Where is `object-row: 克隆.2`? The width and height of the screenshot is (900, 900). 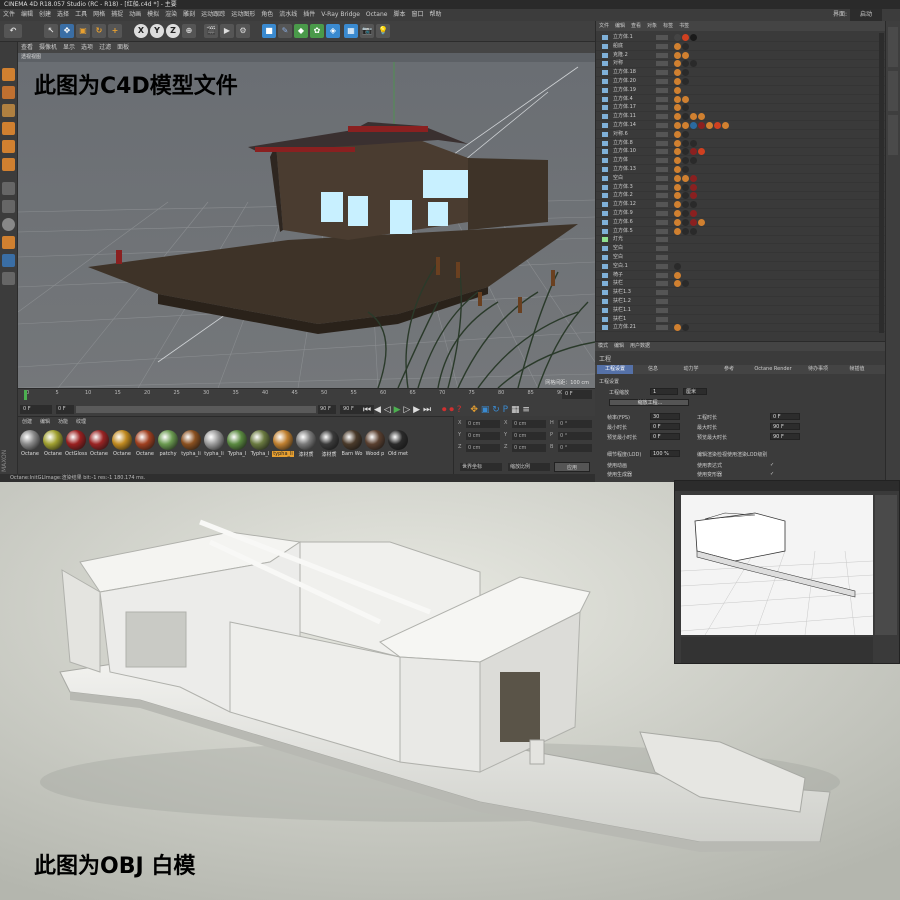
object-row: 克隆.2 is located at coordinates (741, 55).